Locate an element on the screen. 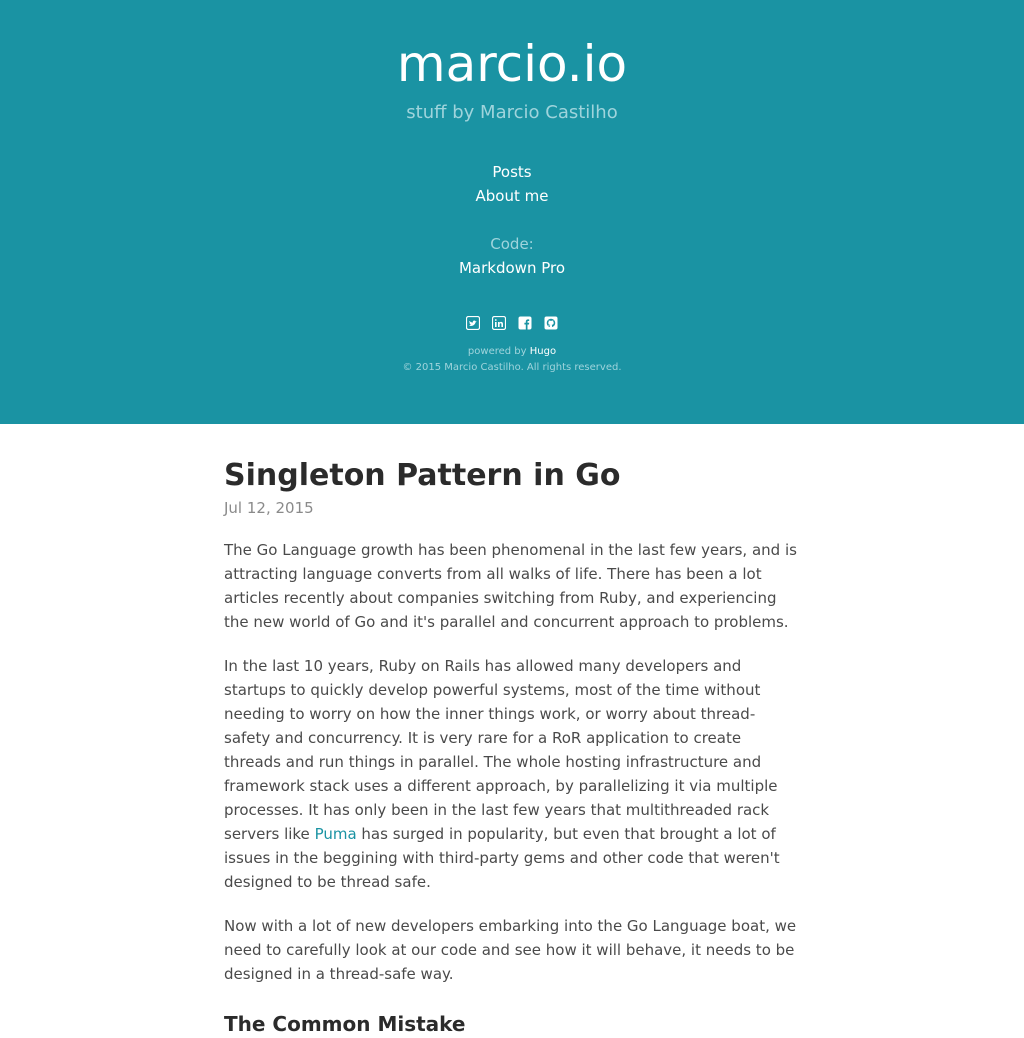 Image resolution: width=1024 pixels, height=1038 pixels. post-title: Singleton Pattern in Go is located at coordinates (422, 475).